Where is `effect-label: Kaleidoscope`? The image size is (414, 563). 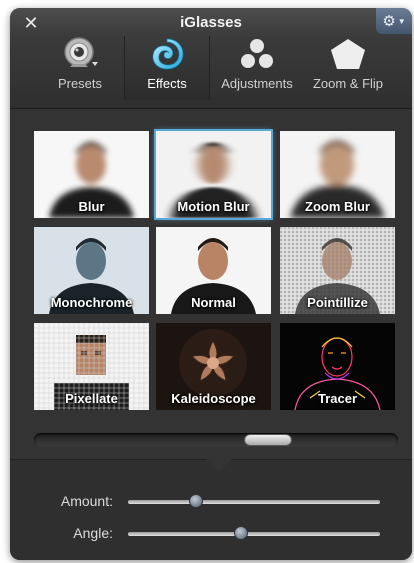
effect-label: Kaleidoscope is located at coordinates (213, 398).